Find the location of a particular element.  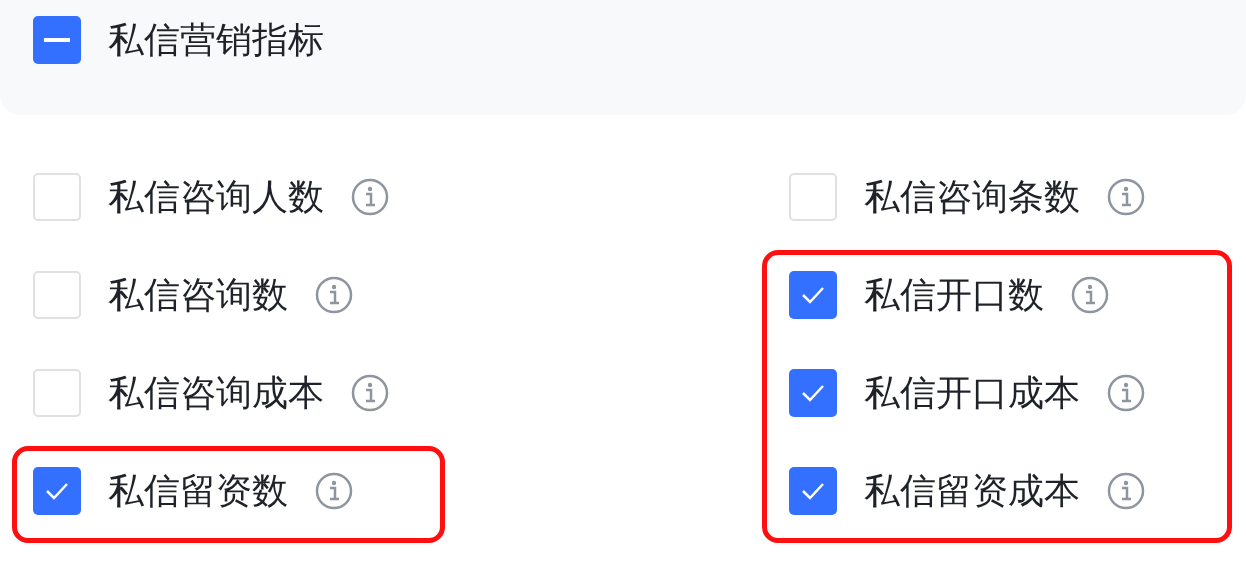

metric-label: 私信开口成本 is located at coordinates (972, 393).